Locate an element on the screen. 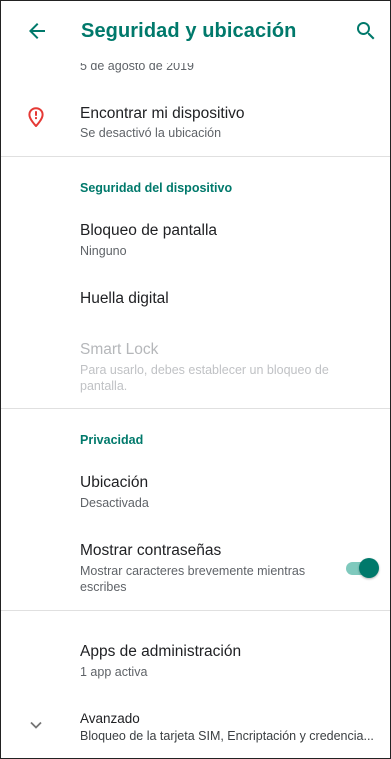 The width and height of the screenshot is (391, 759). toggle-thumb is located at coordinates (369, 568).